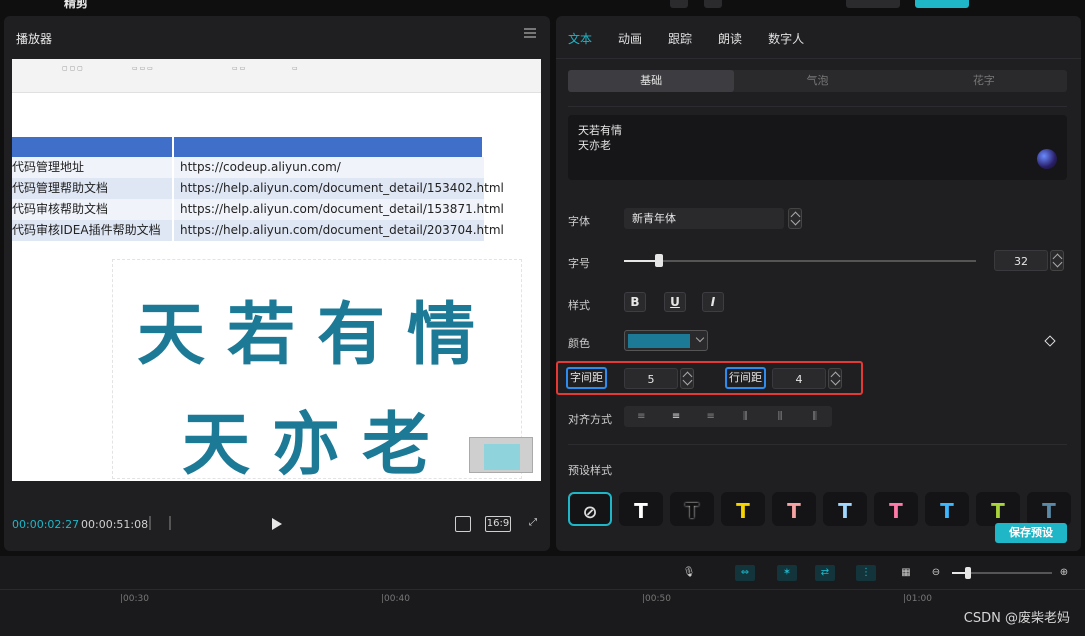 This screenshot has width=1085, height=636. What do you see at coordinates (917, 599) in the screenshot?
I see `ruler-mark: |01:00` at bounding box center [917, 599].